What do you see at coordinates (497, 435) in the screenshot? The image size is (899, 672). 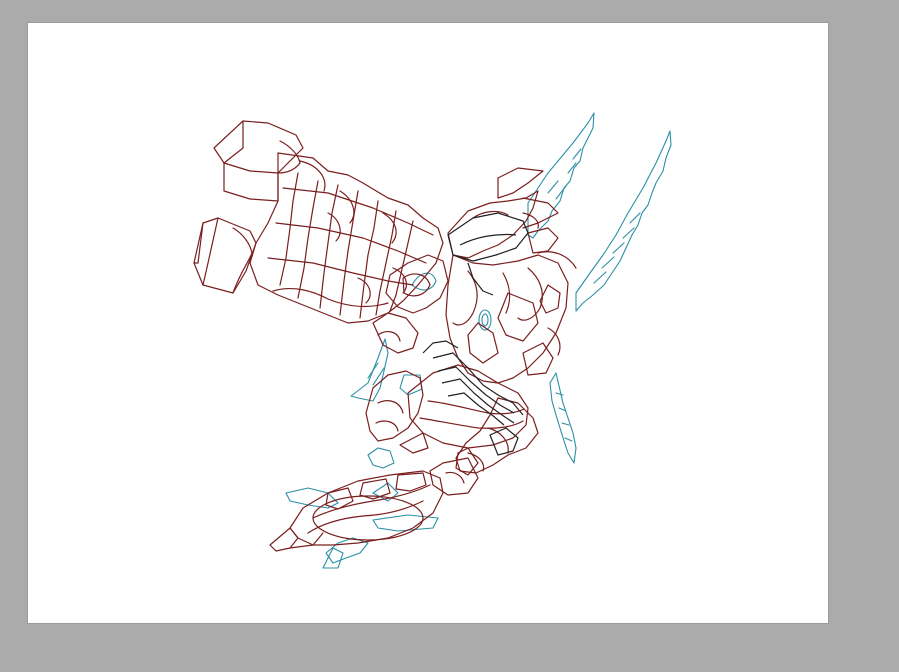 I see `leg-armor` at bounding box center [497, 435].